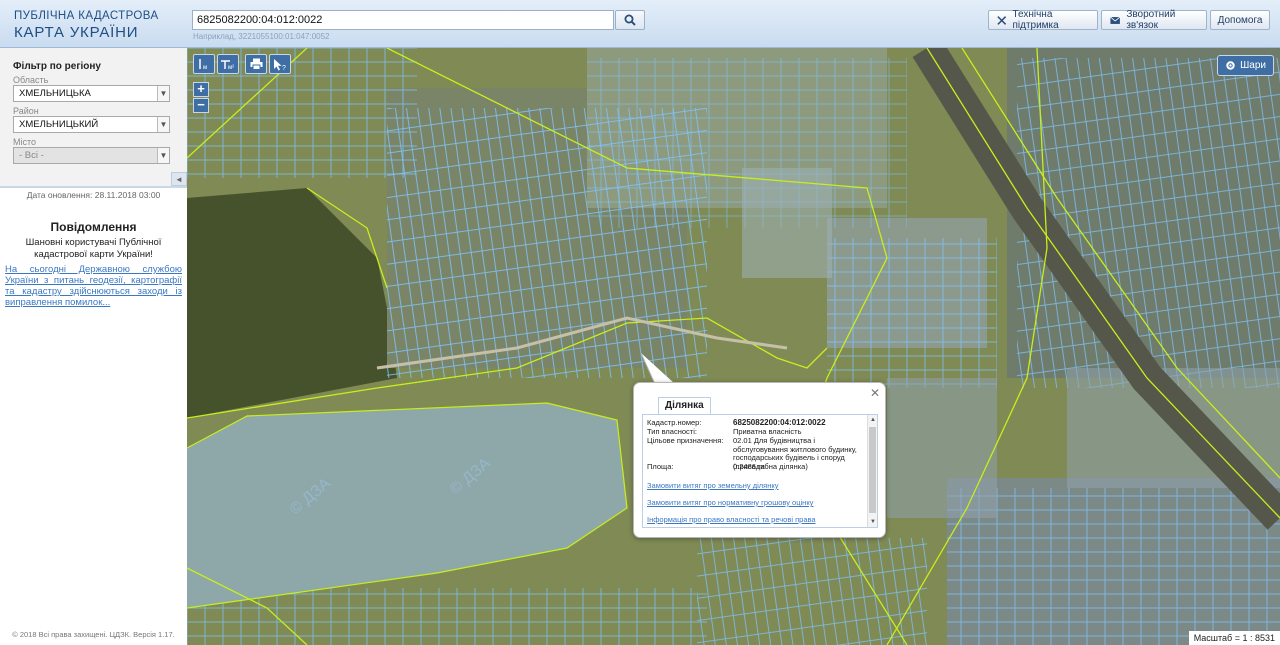 The height and width of the screenshot is (645, 1280). Describe the element at coordinates (261, 36) in the screenshot. I see `search-example: Наприклад, 3221055100:01:047:0052` at that location.